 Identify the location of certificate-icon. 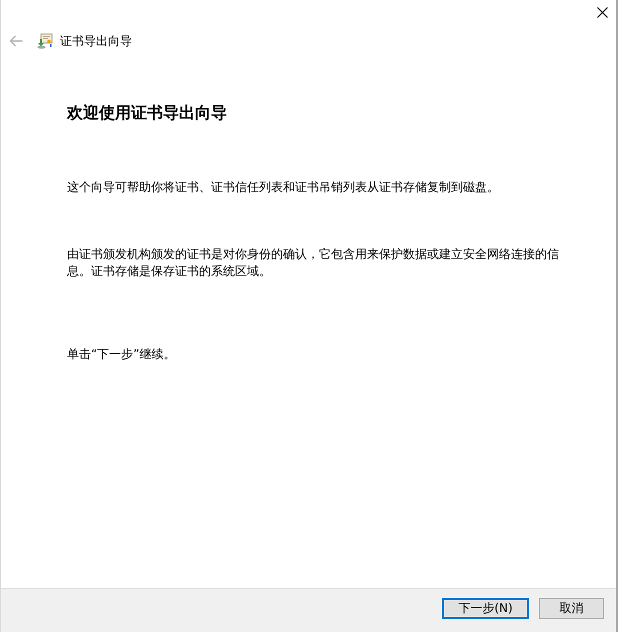
(45, 41).